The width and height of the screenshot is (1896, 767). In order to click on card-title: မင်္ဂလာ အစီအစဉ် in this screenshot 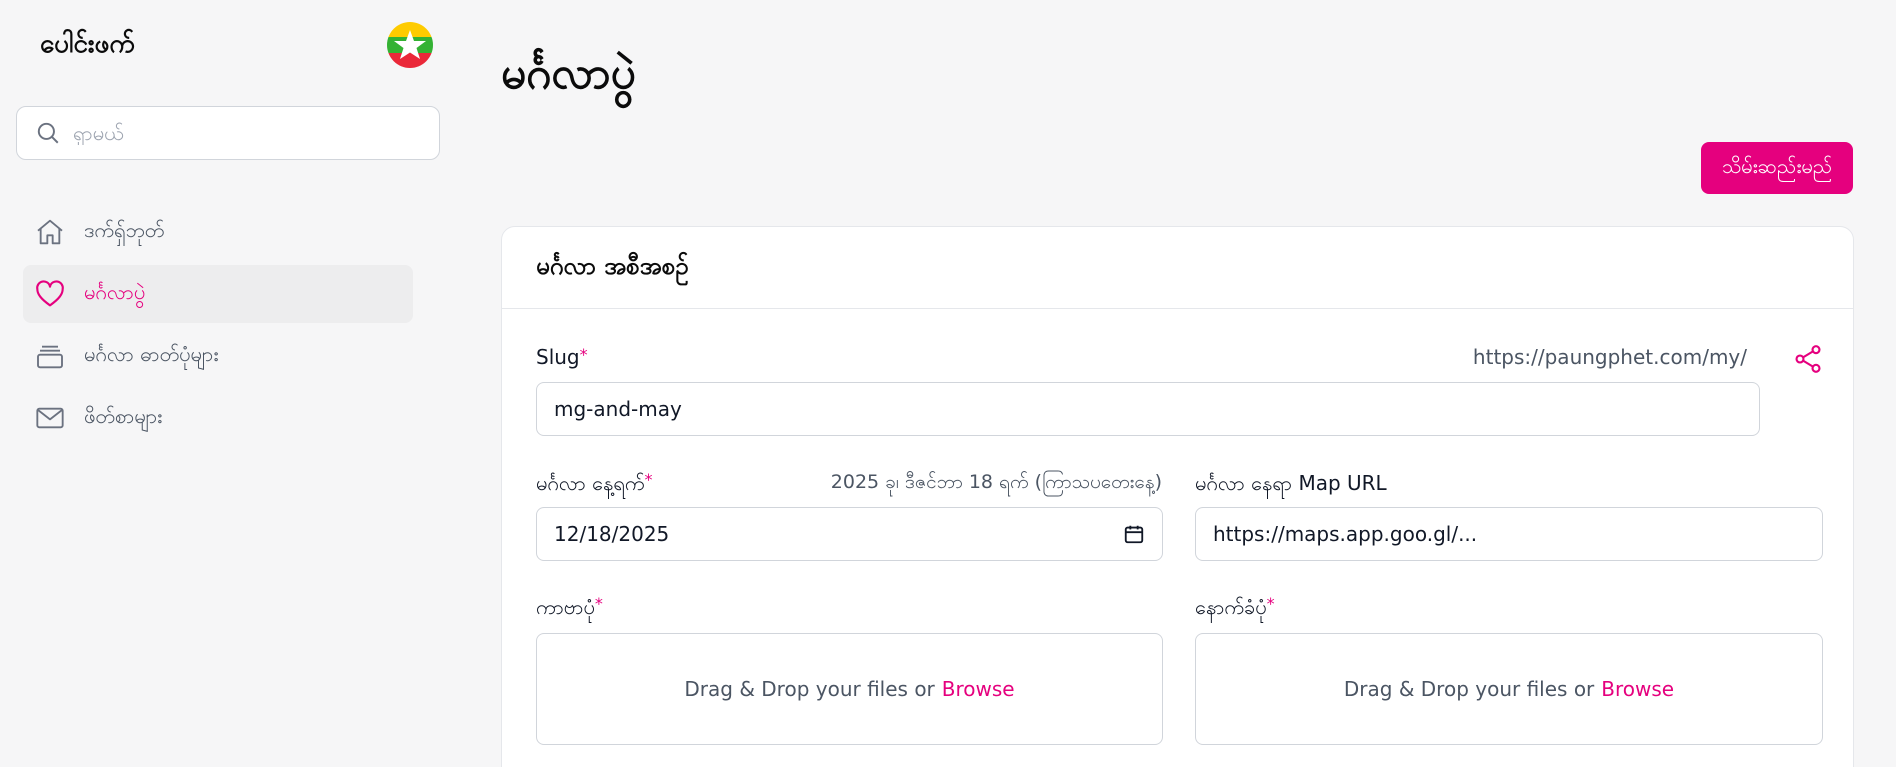, I will do `click(1177, 268)`.